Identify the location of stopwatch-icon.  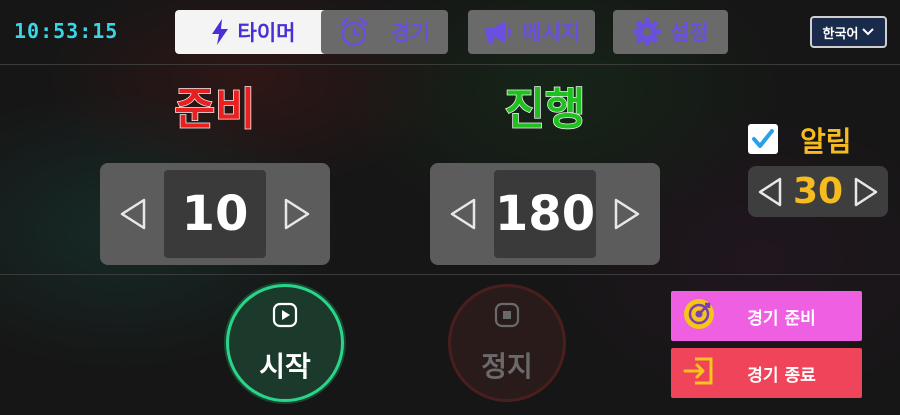
(354, 32).